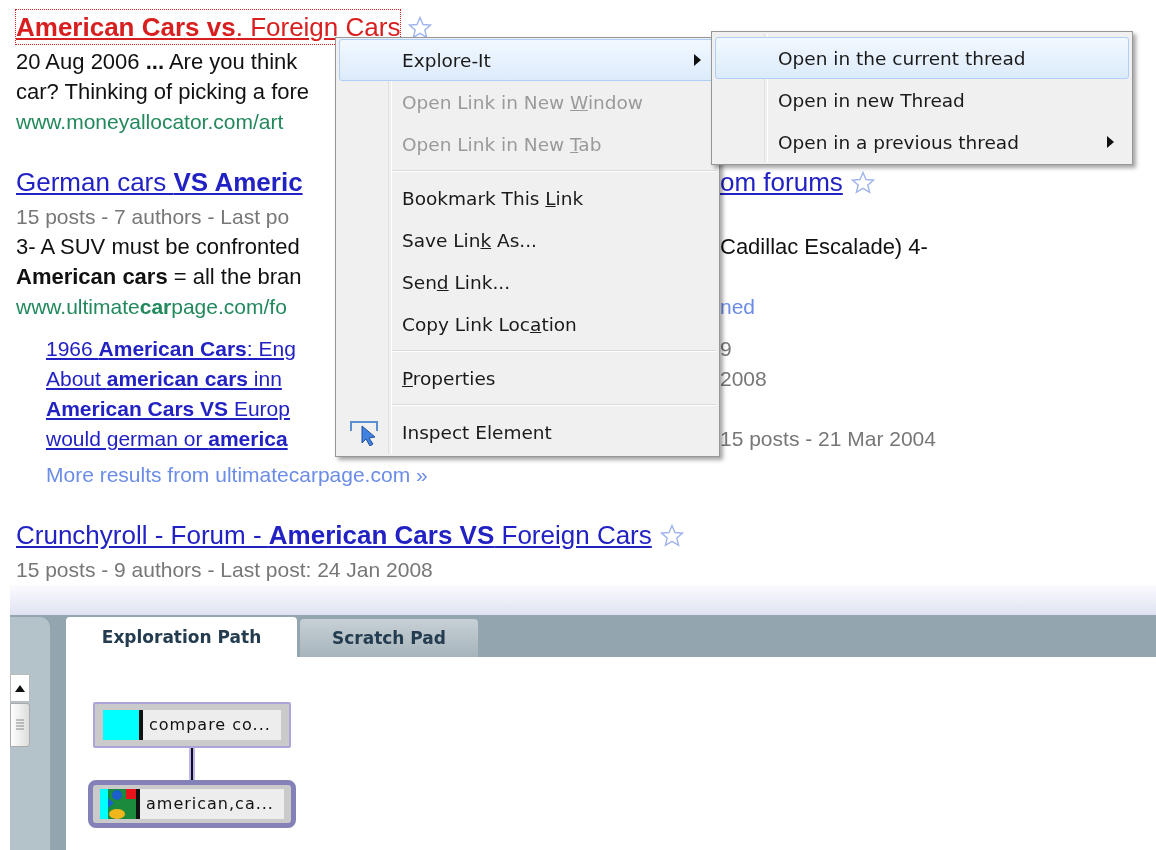 This screenshot has height=850, width=1156. Describe the element at coordinates (192, 764) in the screenshot. I see `connector` at that location.